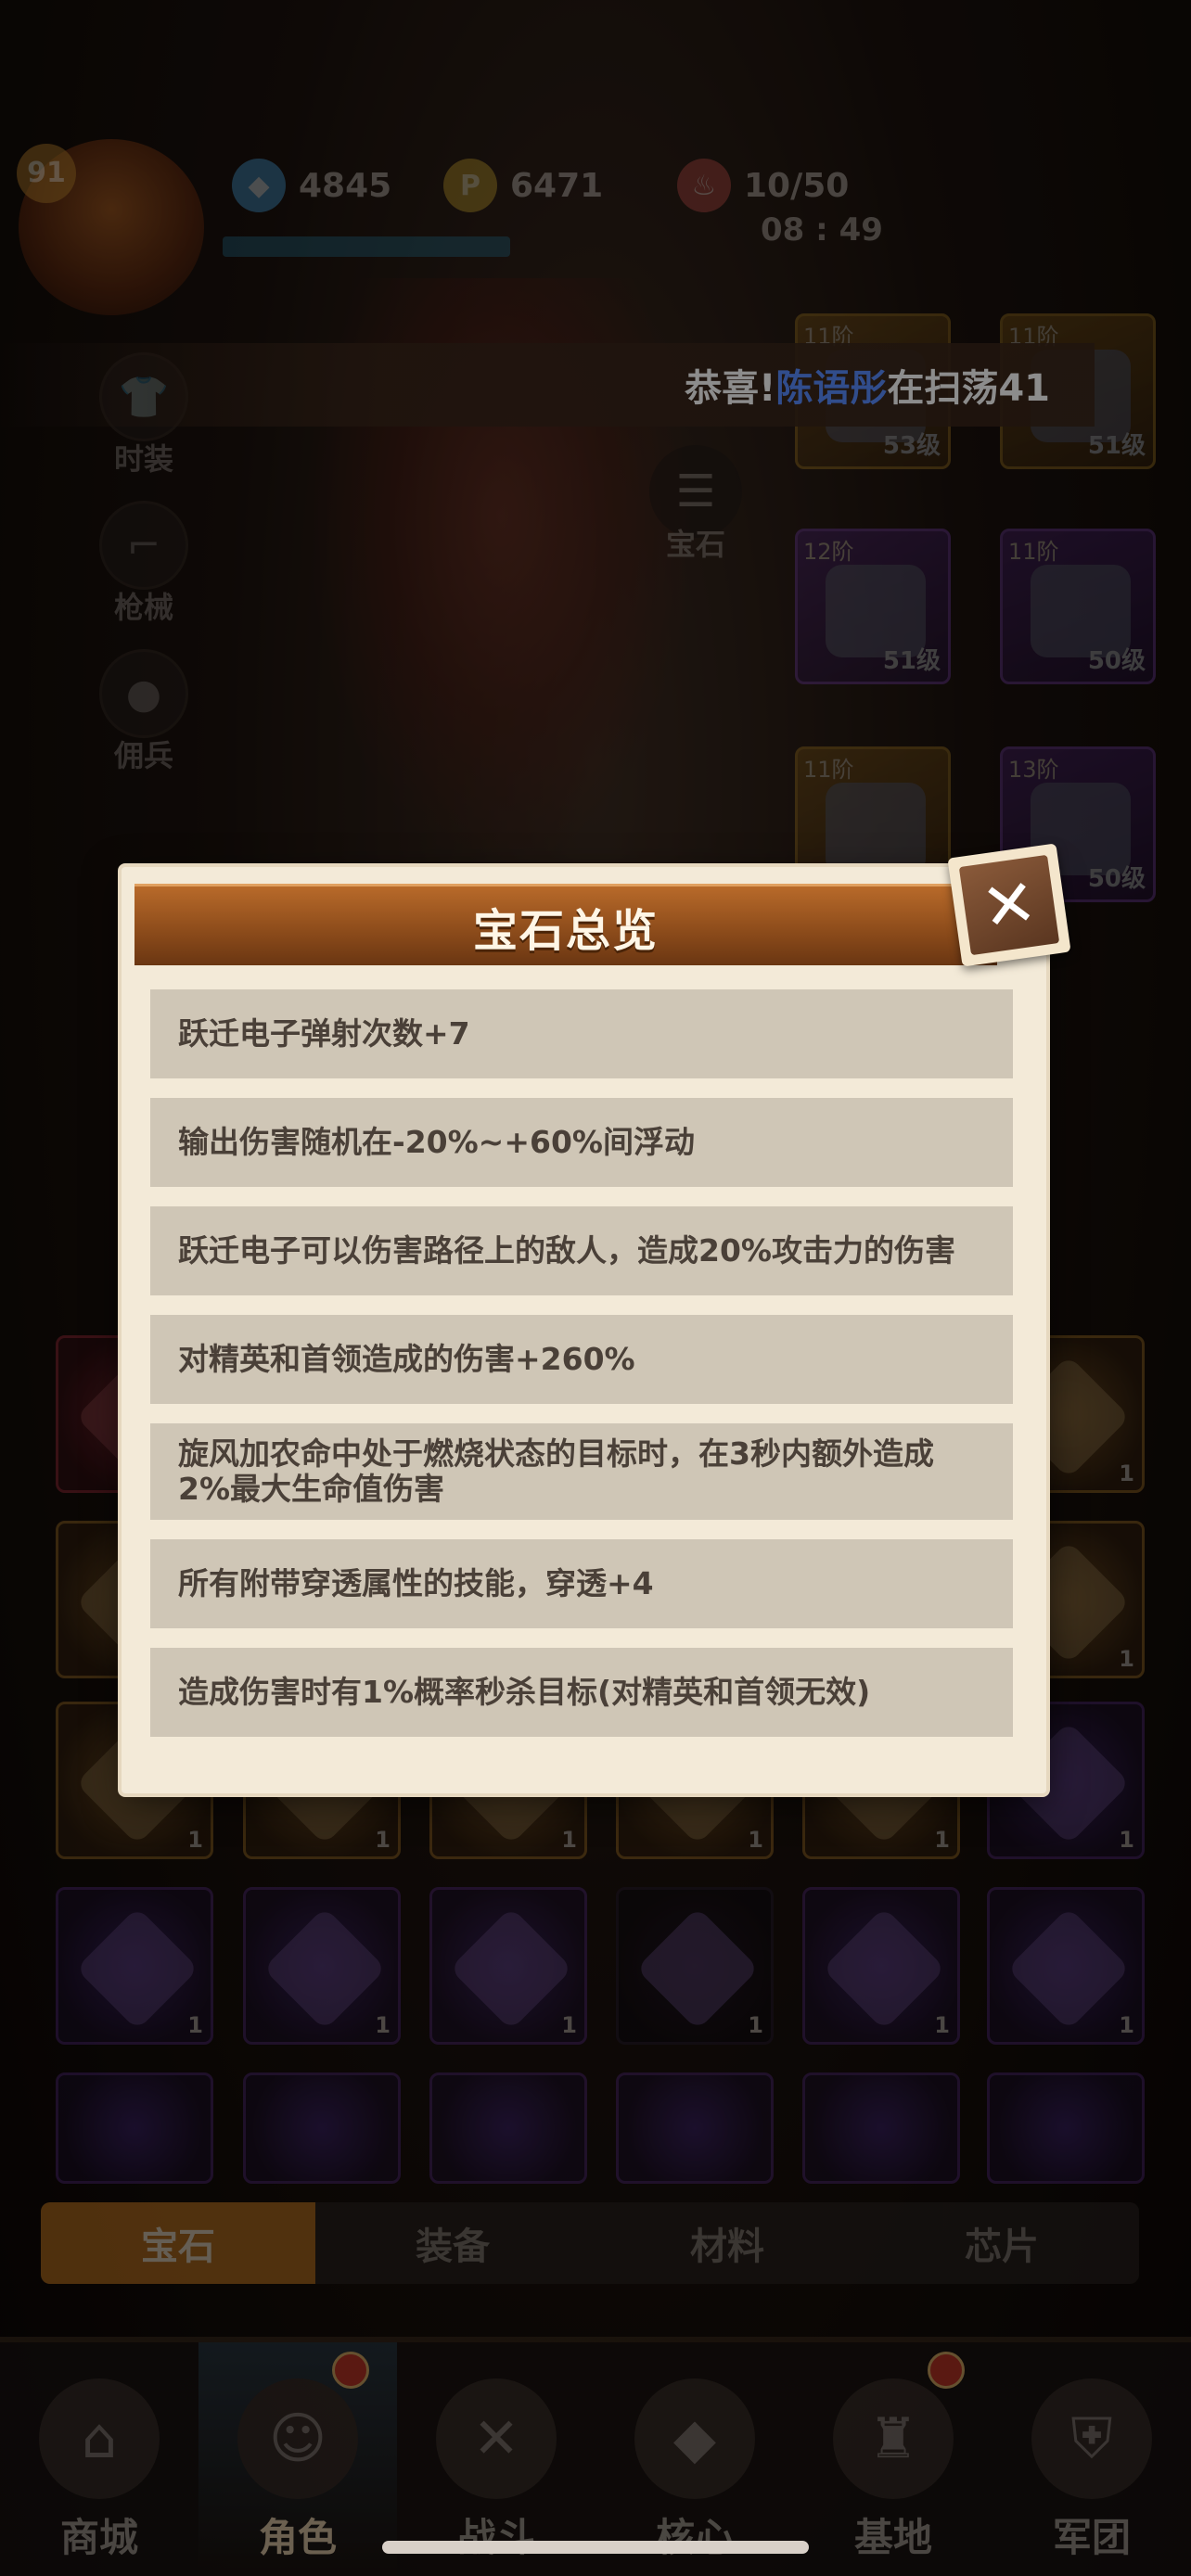 Image resolution: width=1191 pixels, height=2576 pixels. I want to click on close-button: ✕, so click(1009, 905).